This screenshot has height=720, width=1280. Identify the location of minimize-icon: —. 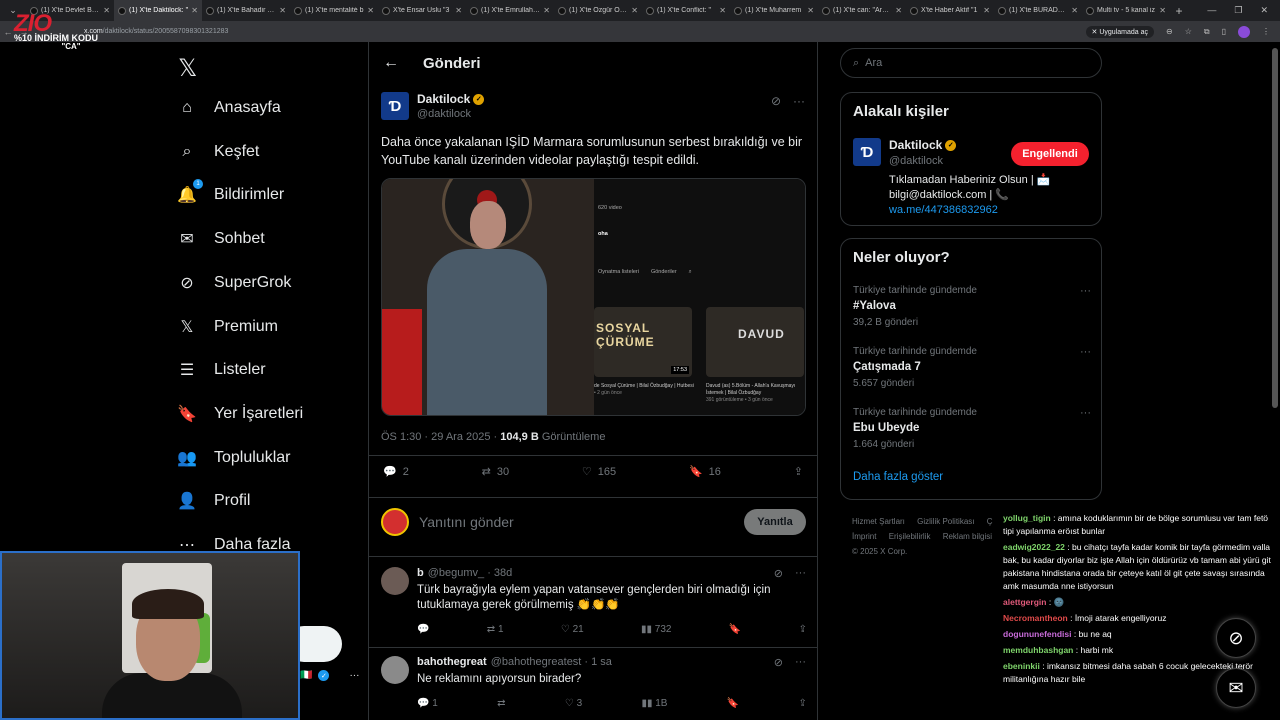
(1211, 10).